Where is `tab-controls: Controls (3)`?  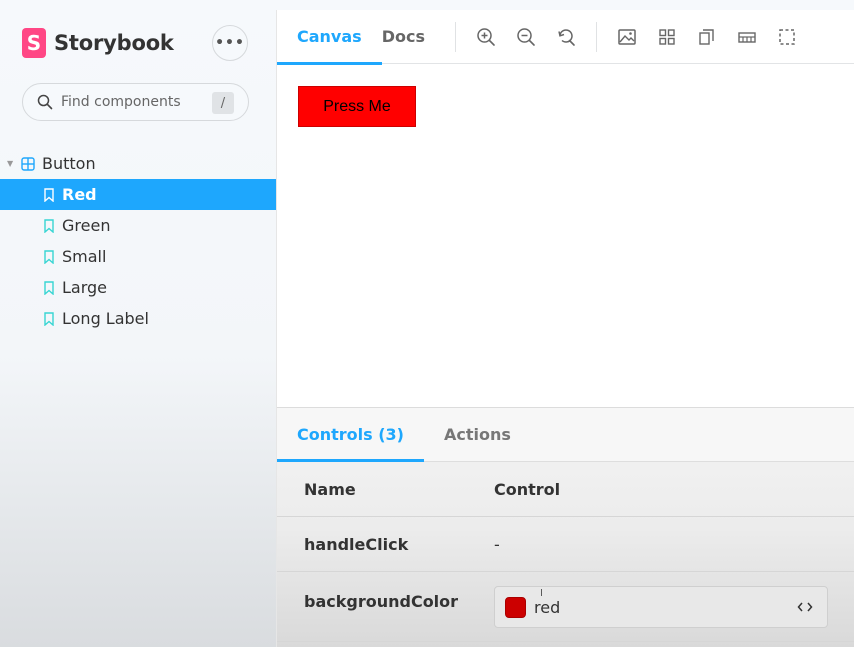 tab-controls: Controls (3) is located at coordinates (350, 435).